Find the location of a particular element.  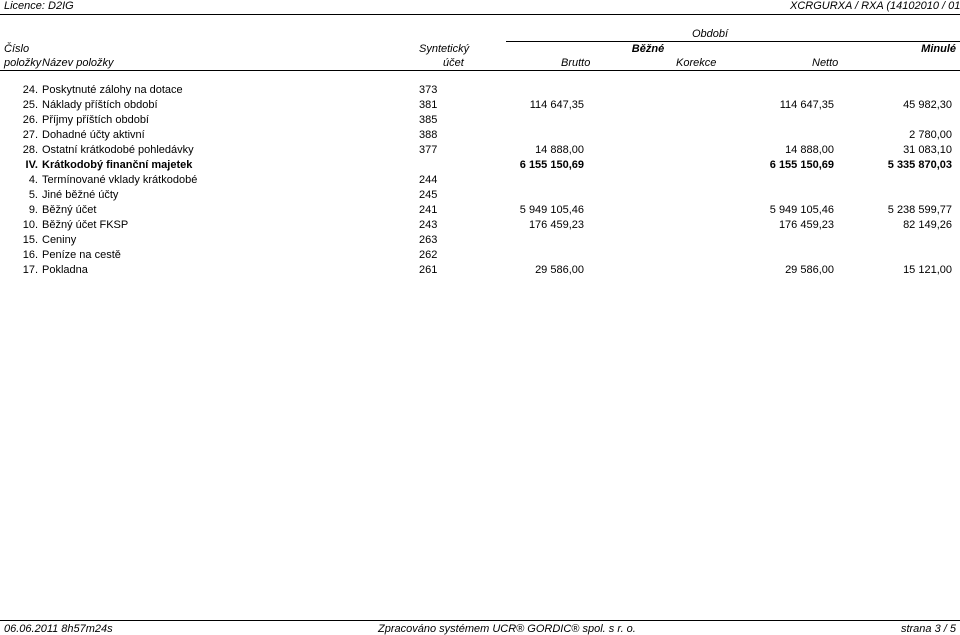

row-number: IV. is located at coordinates (31, 165).